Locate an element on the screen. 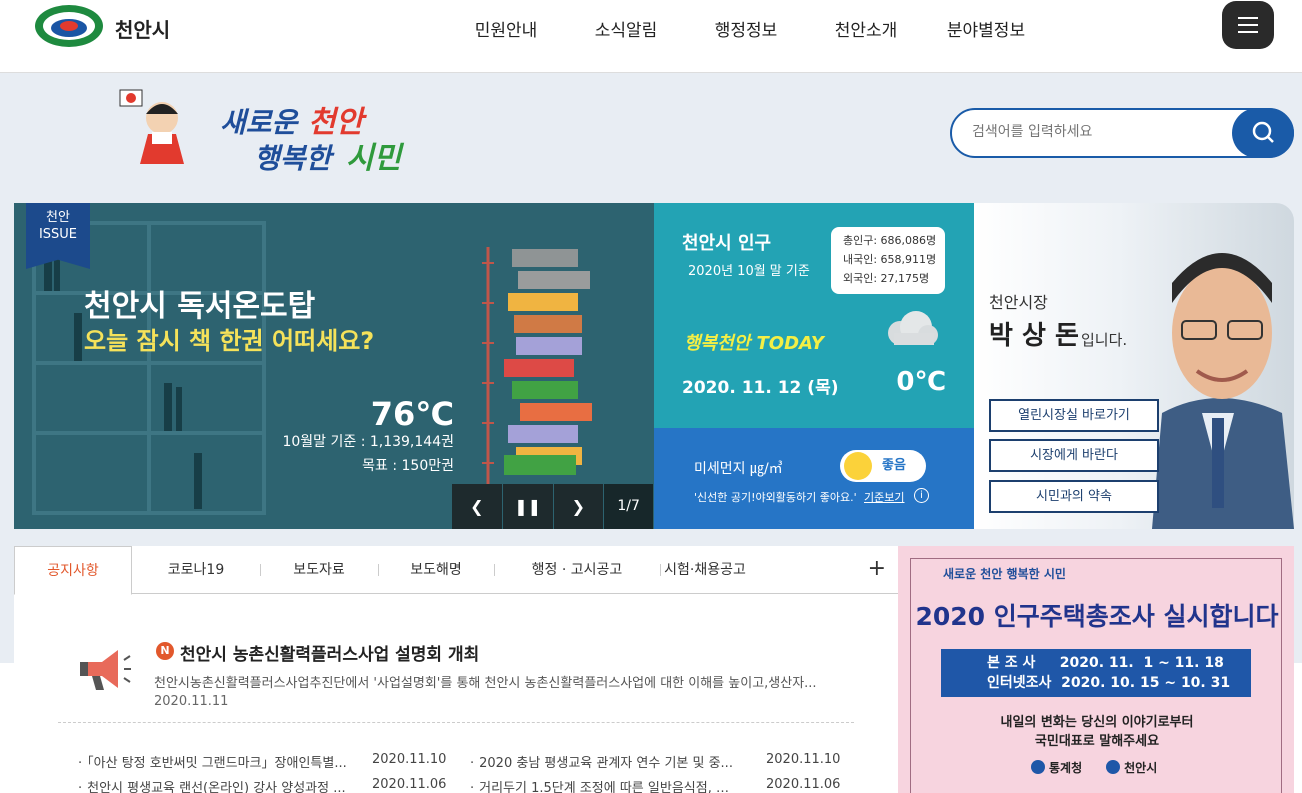 The image size is (1302, 793). population-foreign: 외국인: 27,175명 is located at coordinates (886, 278).